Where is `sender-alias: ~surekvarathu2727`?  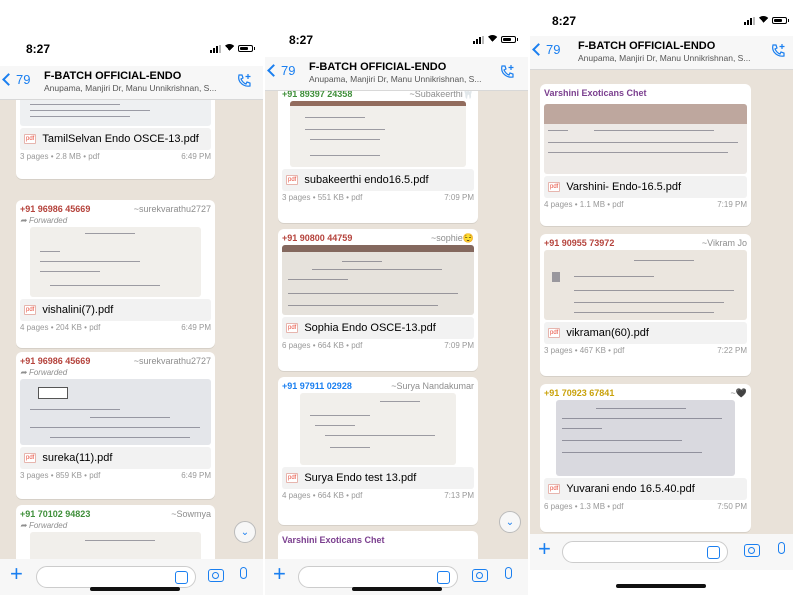
sender-alias: ~surekvarathu2727 is located at coordinates (172, 209).